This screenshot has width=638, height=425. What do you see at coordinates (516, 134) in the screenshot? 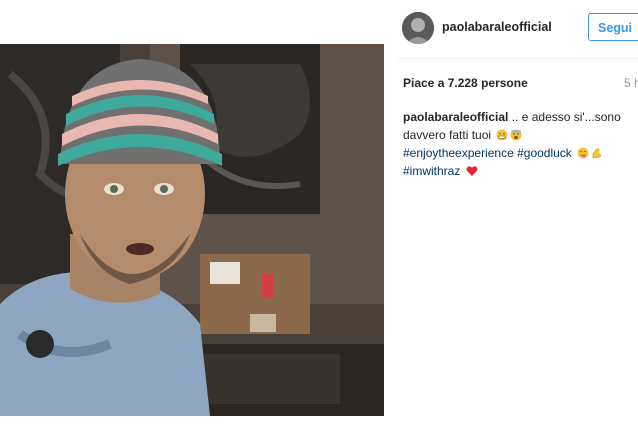
I see `fearful-emoji-icon` at bounding box center [516, 134].